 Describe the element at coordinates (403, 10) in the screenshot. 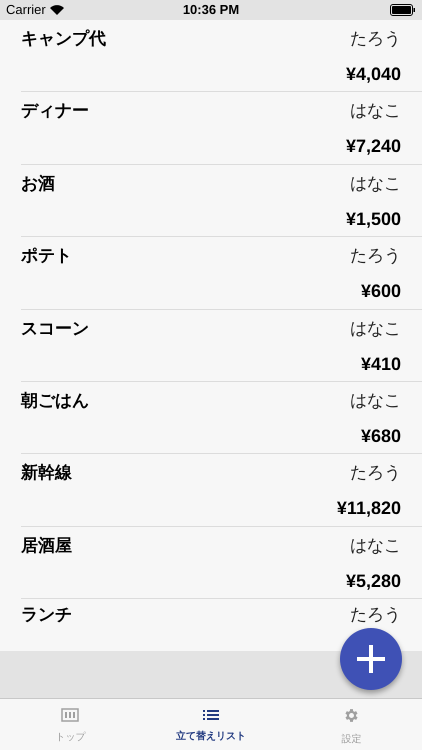

I see `battery-icon` at that location.